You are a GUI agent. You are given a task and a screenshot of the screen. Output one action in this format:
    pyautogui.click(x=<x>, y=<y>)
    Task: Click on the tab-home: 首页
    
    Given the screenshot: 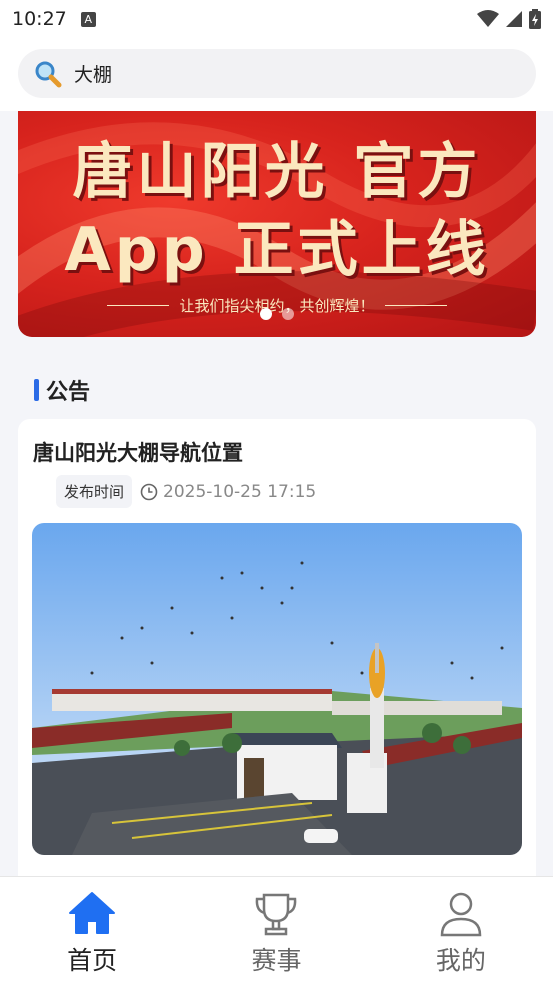 What is the action you would take?
    pyautogui.click(x=92, y=930)
    